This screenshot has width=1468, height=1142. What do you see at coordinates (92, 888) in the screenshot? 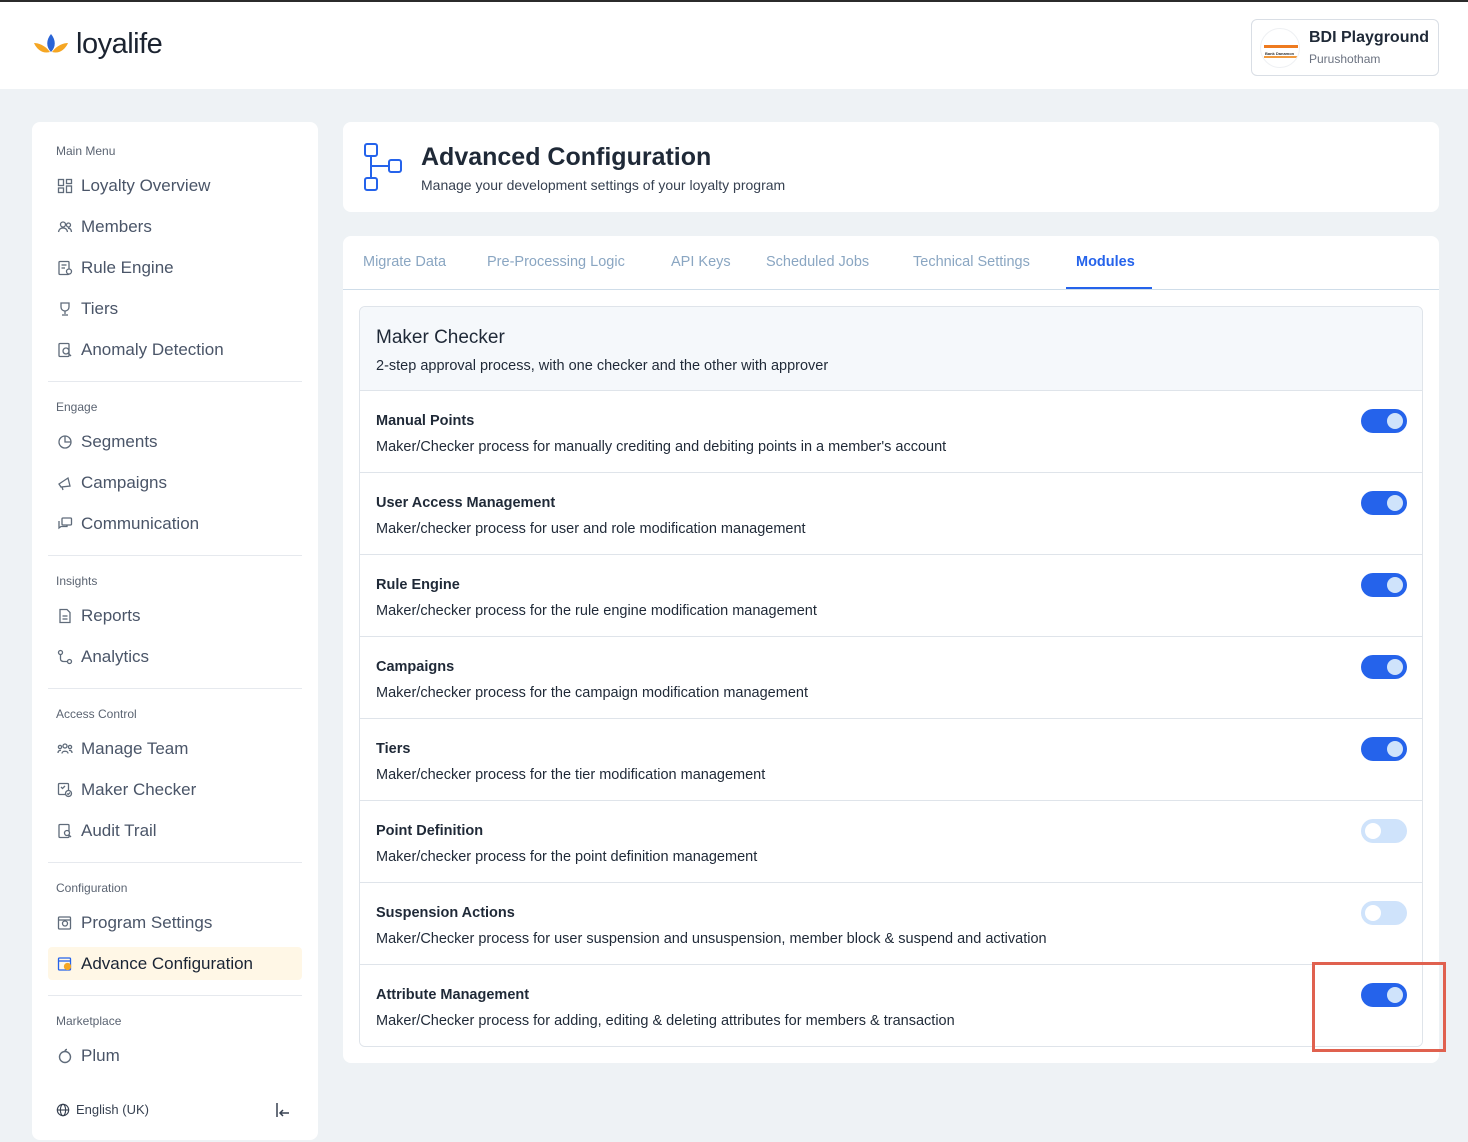
I see `section-title-configuration: Configuration` at bounding box center [92, 888].